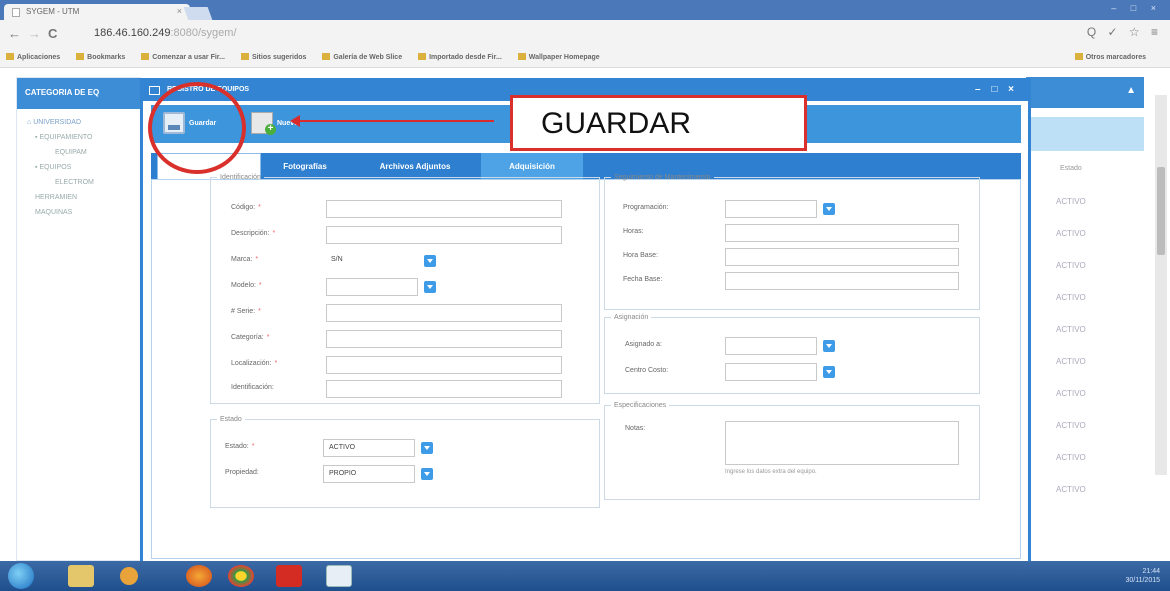 The image size is (1170, 591). I want to click on arrow-head-icon, so click(295, 121).